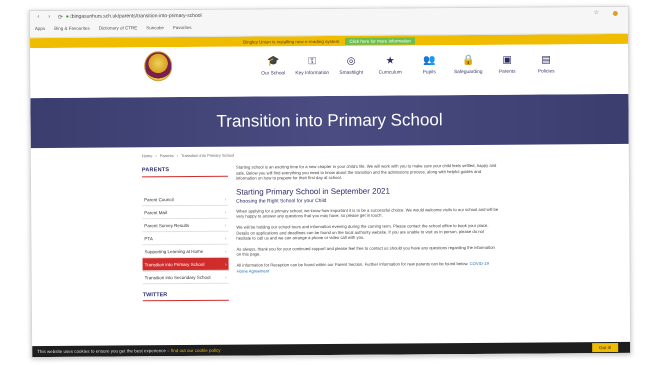  I want to click on breadcrumb-current: Transition into Primary School, so click(207, 155).